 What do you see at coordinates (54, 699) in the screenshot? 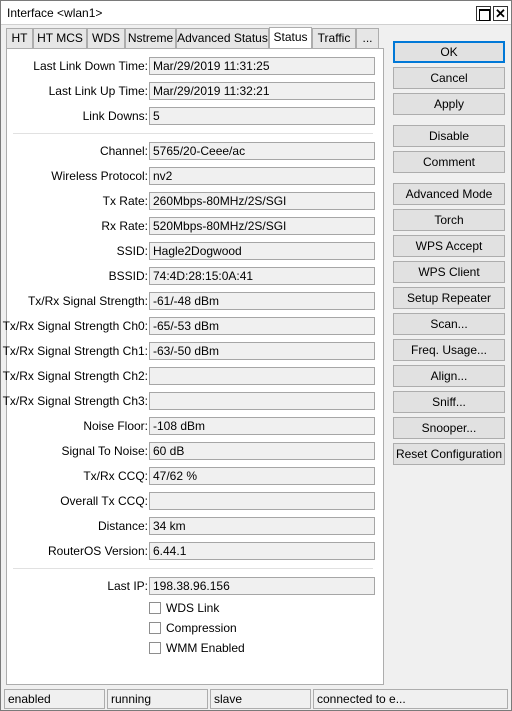
I see `status-enabled: enabled` at bounding box center [54, 699].